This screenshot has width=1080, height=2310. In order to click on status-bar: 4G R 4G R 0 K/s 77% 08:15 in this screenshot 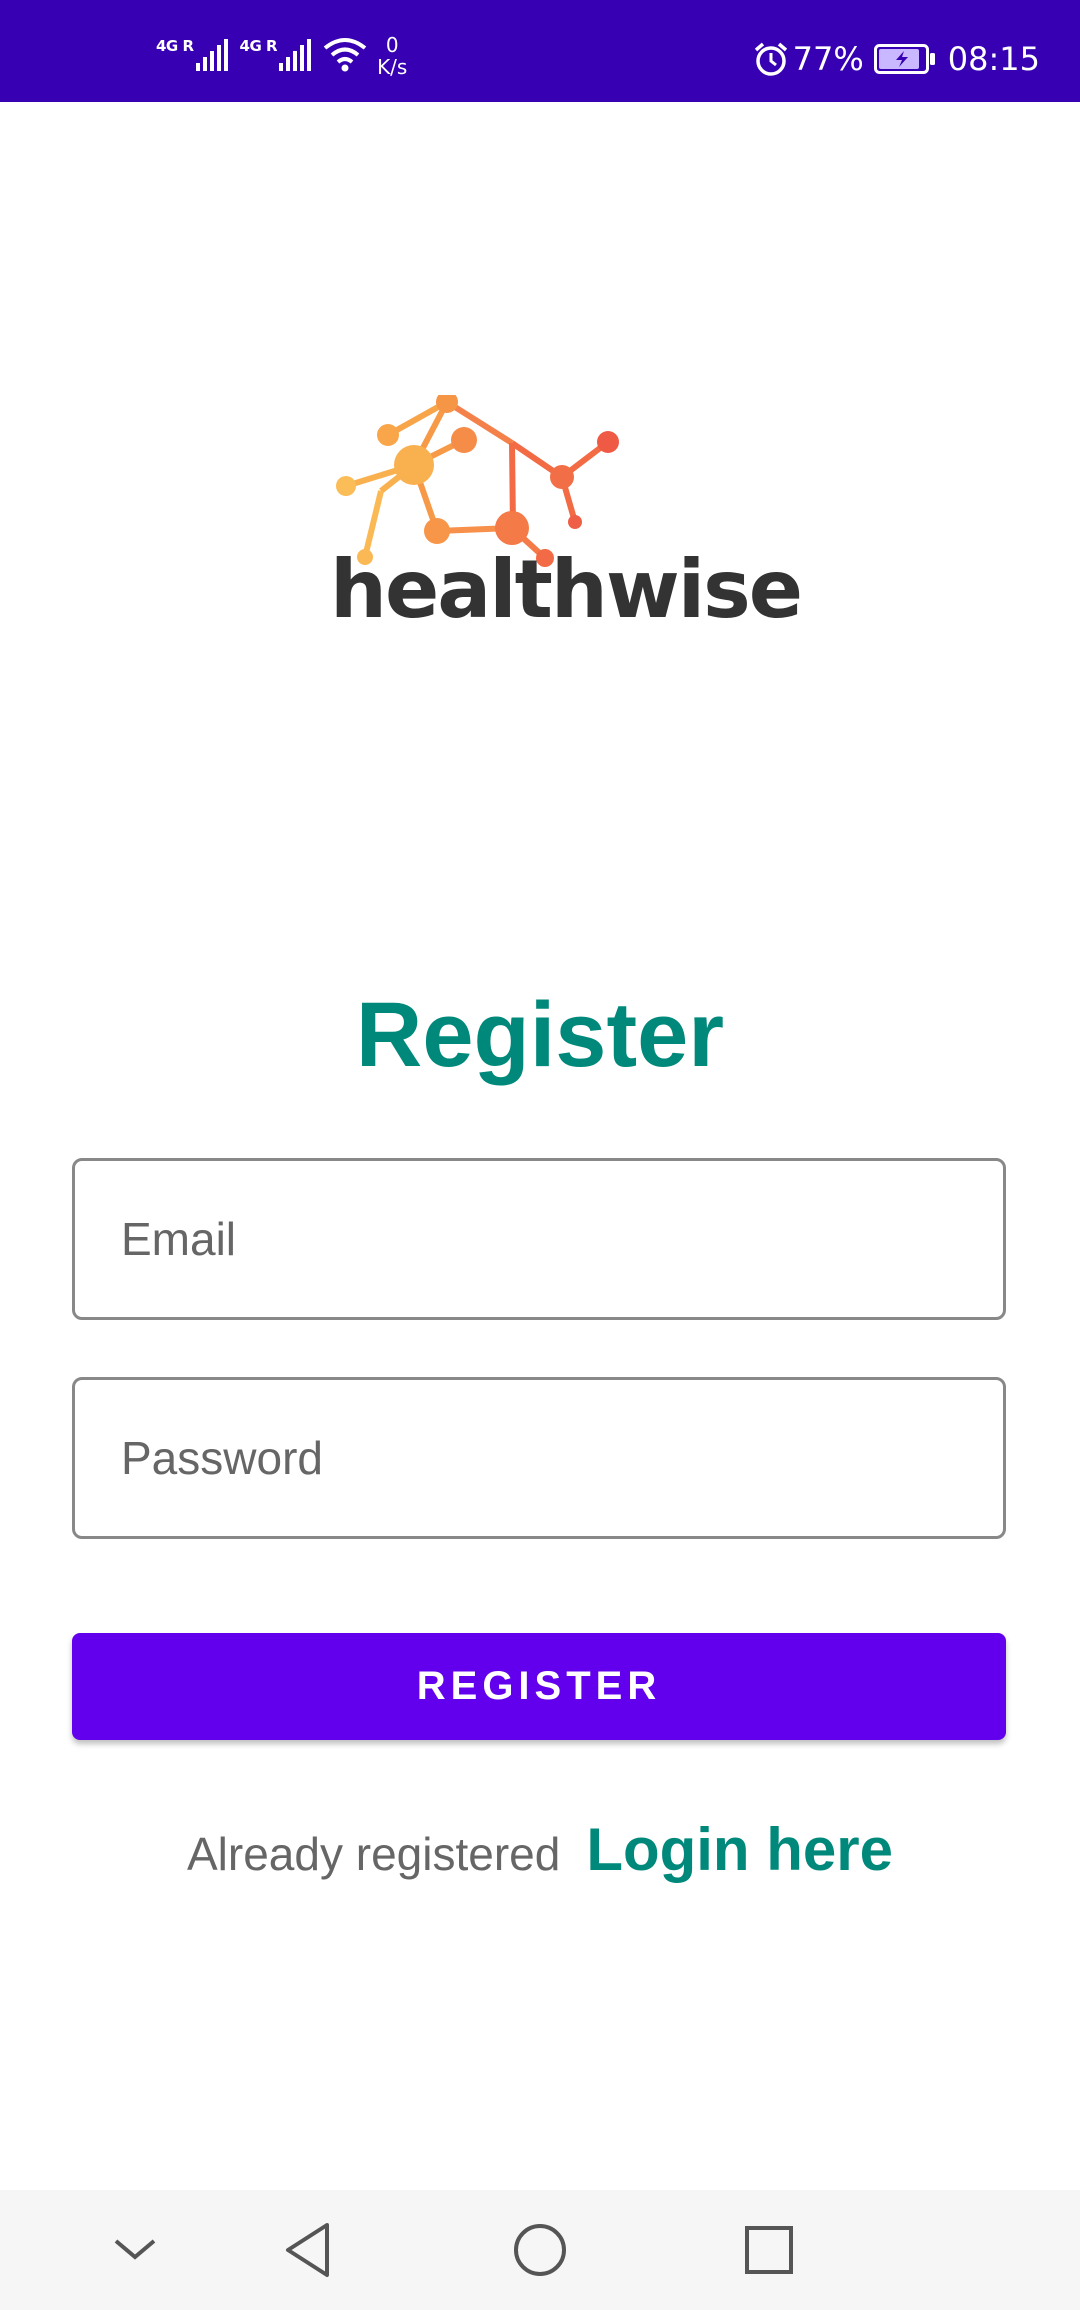, I will do `click(540, 51)`.